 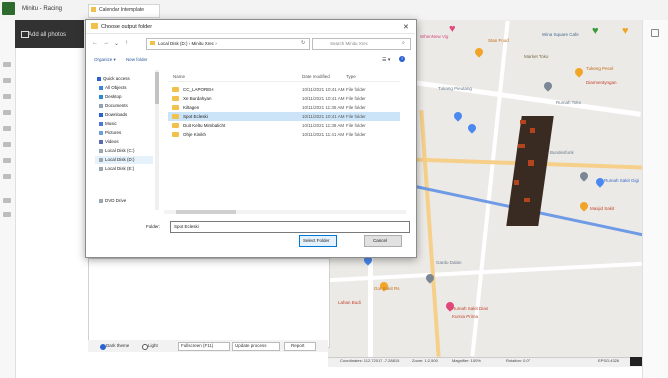 I want to click on nav-item-drive-c: Local Disk (C:), so click(x=120, y=150).